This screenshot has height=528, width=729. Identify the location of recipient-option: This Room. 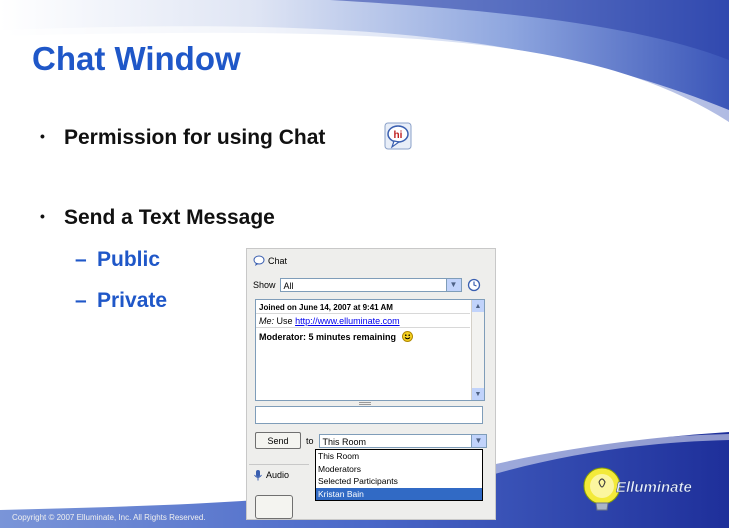
(399, 456).